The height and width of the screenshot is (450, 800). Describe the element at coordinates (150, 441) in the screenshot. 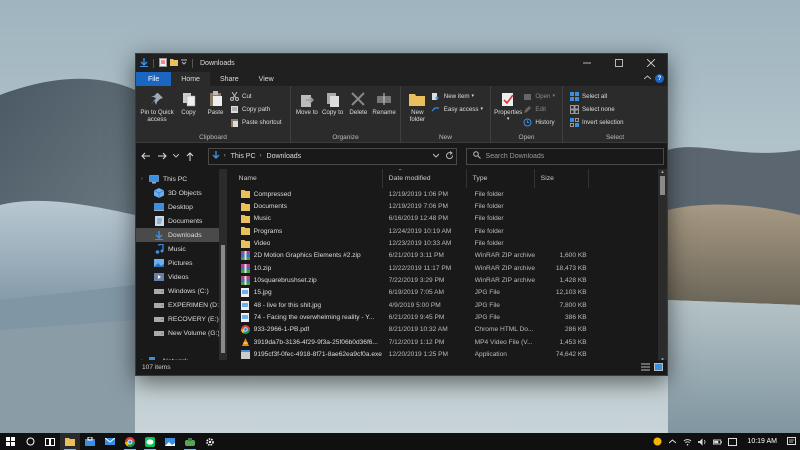

I see `line-icon` at that location.